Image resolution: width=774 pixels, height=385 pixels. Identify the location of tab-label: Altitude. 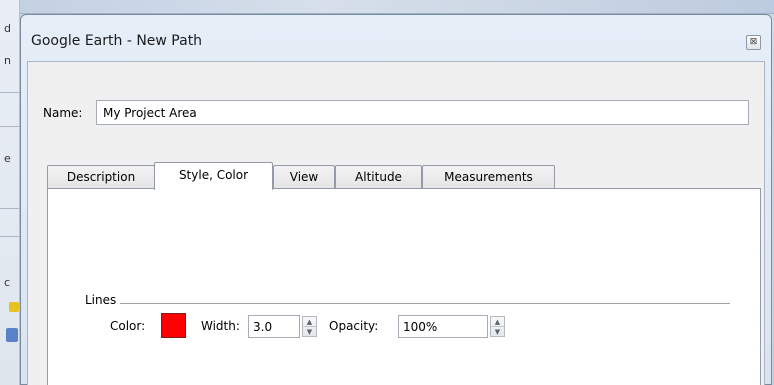
(378, 177).